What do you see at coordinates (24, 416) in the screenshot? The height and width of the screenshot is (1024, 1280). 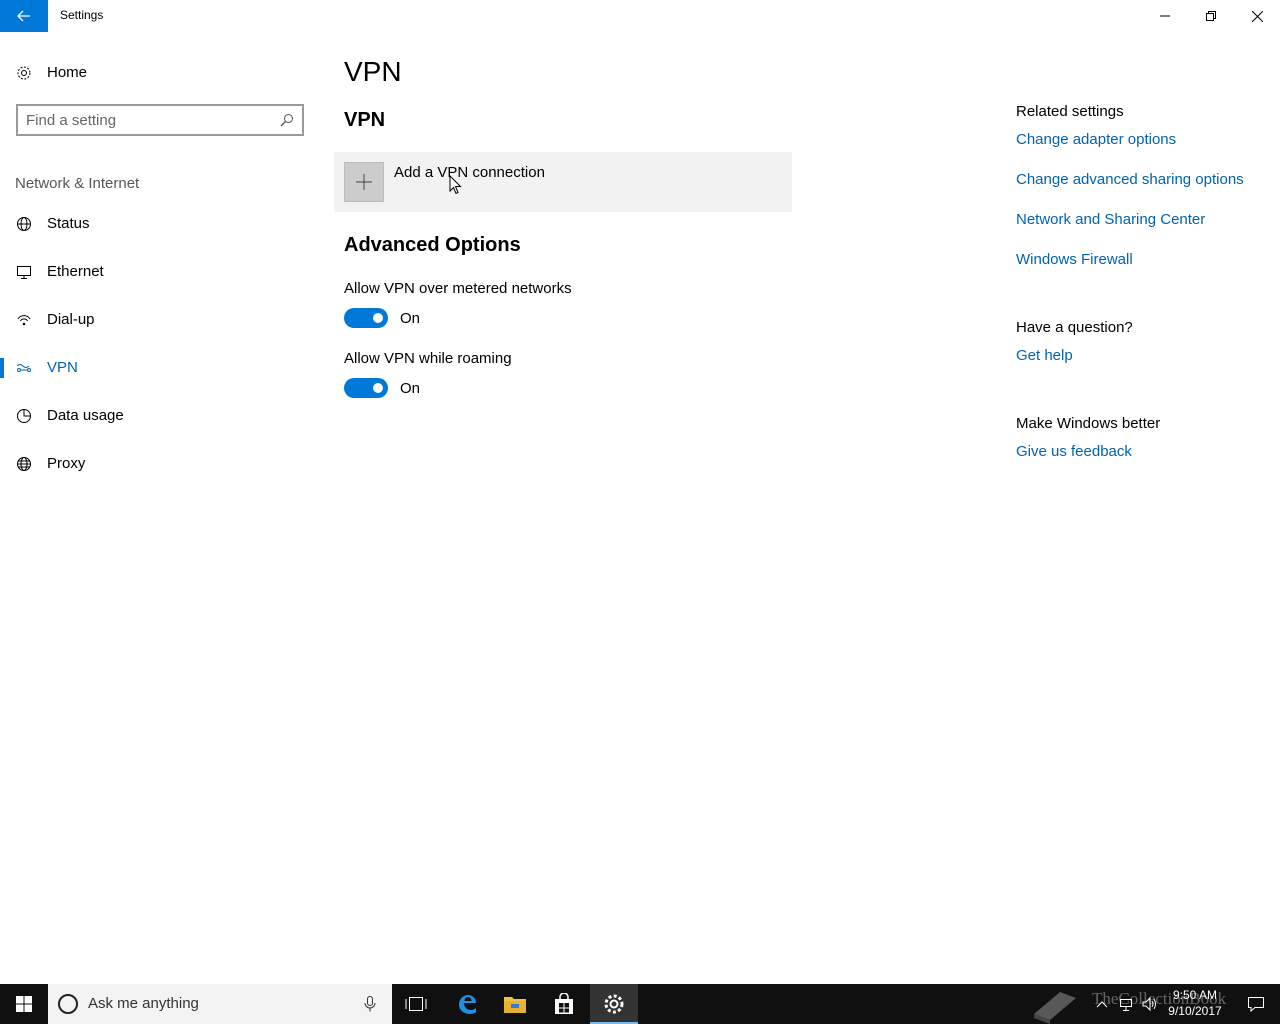 I see `data-usage-icon` at bounding box center [24, 416].